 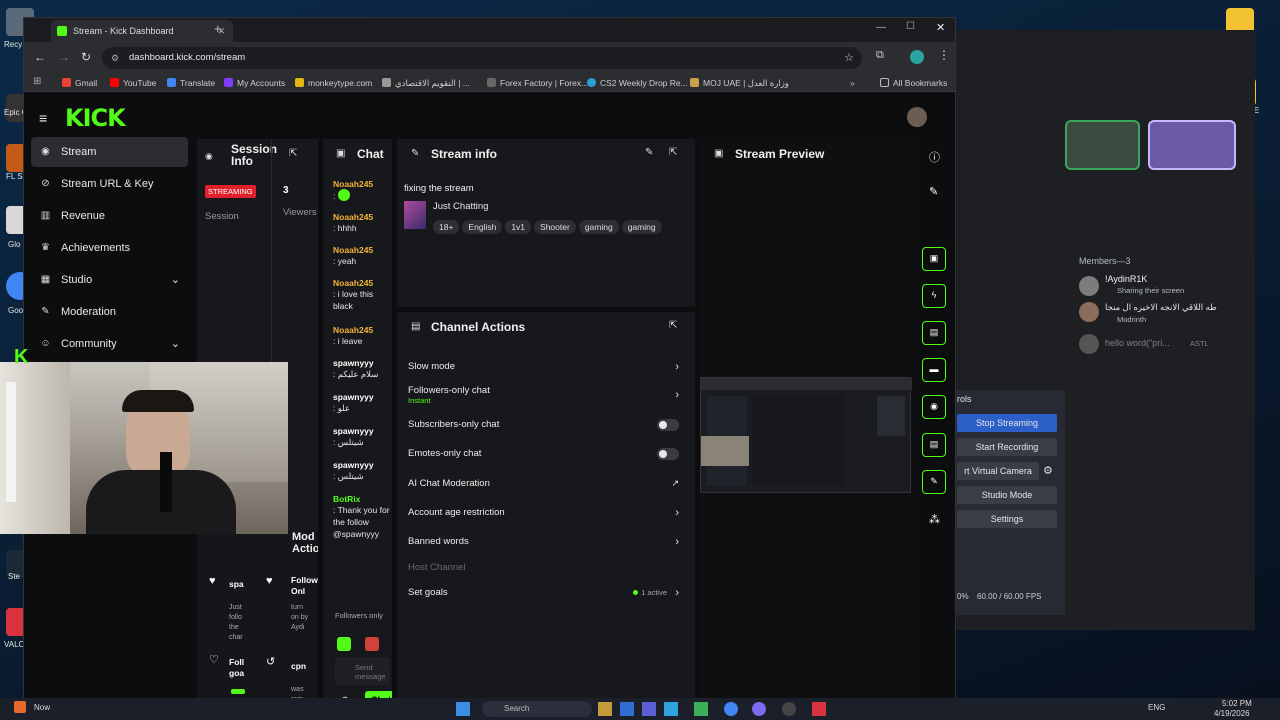 What do you see at coordinates (668, 425) in the screenshot?
I see `subscribers-only-toggle` at bounding box center [668, 425].